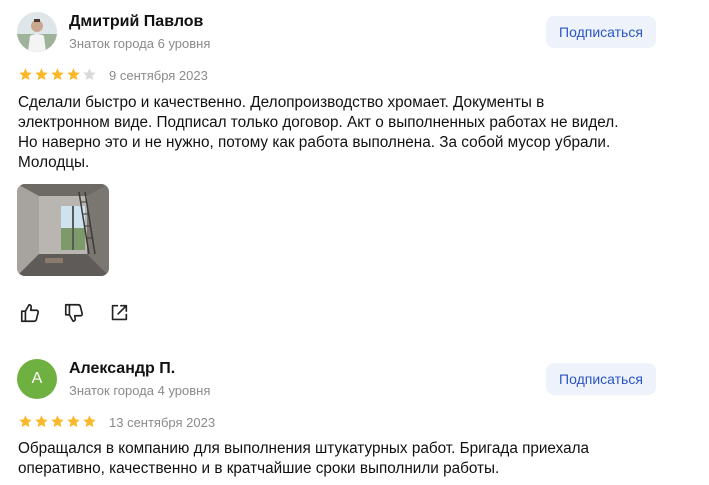 This screenshot has width=709, height=485. What do you see at coordinates (122, 369) in the screenshot?
I see `author-name: Александр П.` at bounding box center [122, 369].